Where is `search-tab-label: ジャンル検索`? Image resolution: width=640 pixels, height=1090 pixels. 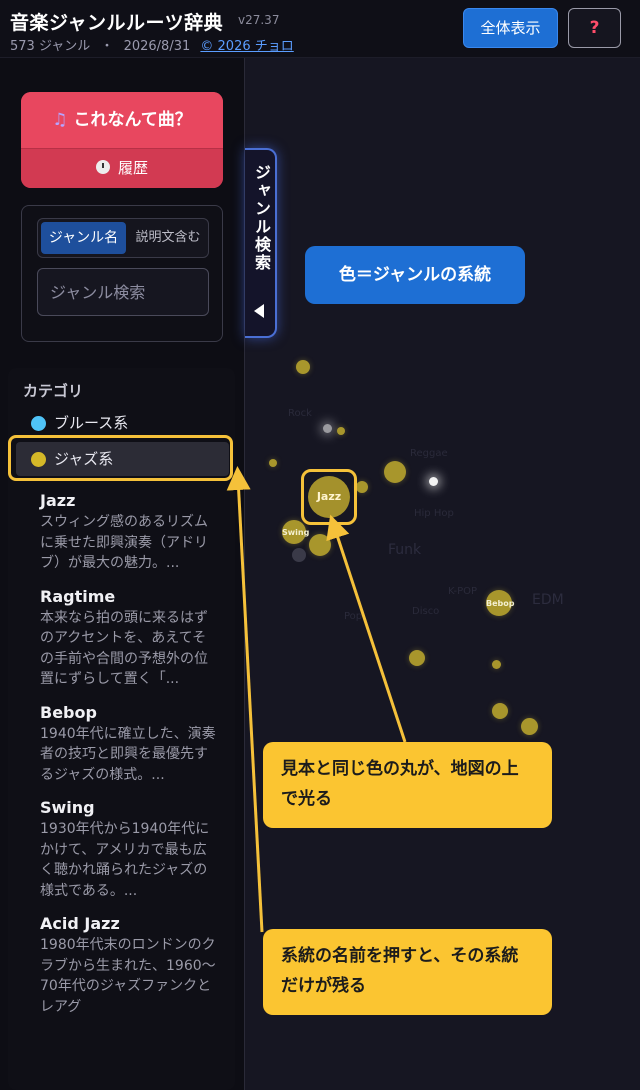 search-tab-label: ジャンル検索 is located at coordinates (261, 218).